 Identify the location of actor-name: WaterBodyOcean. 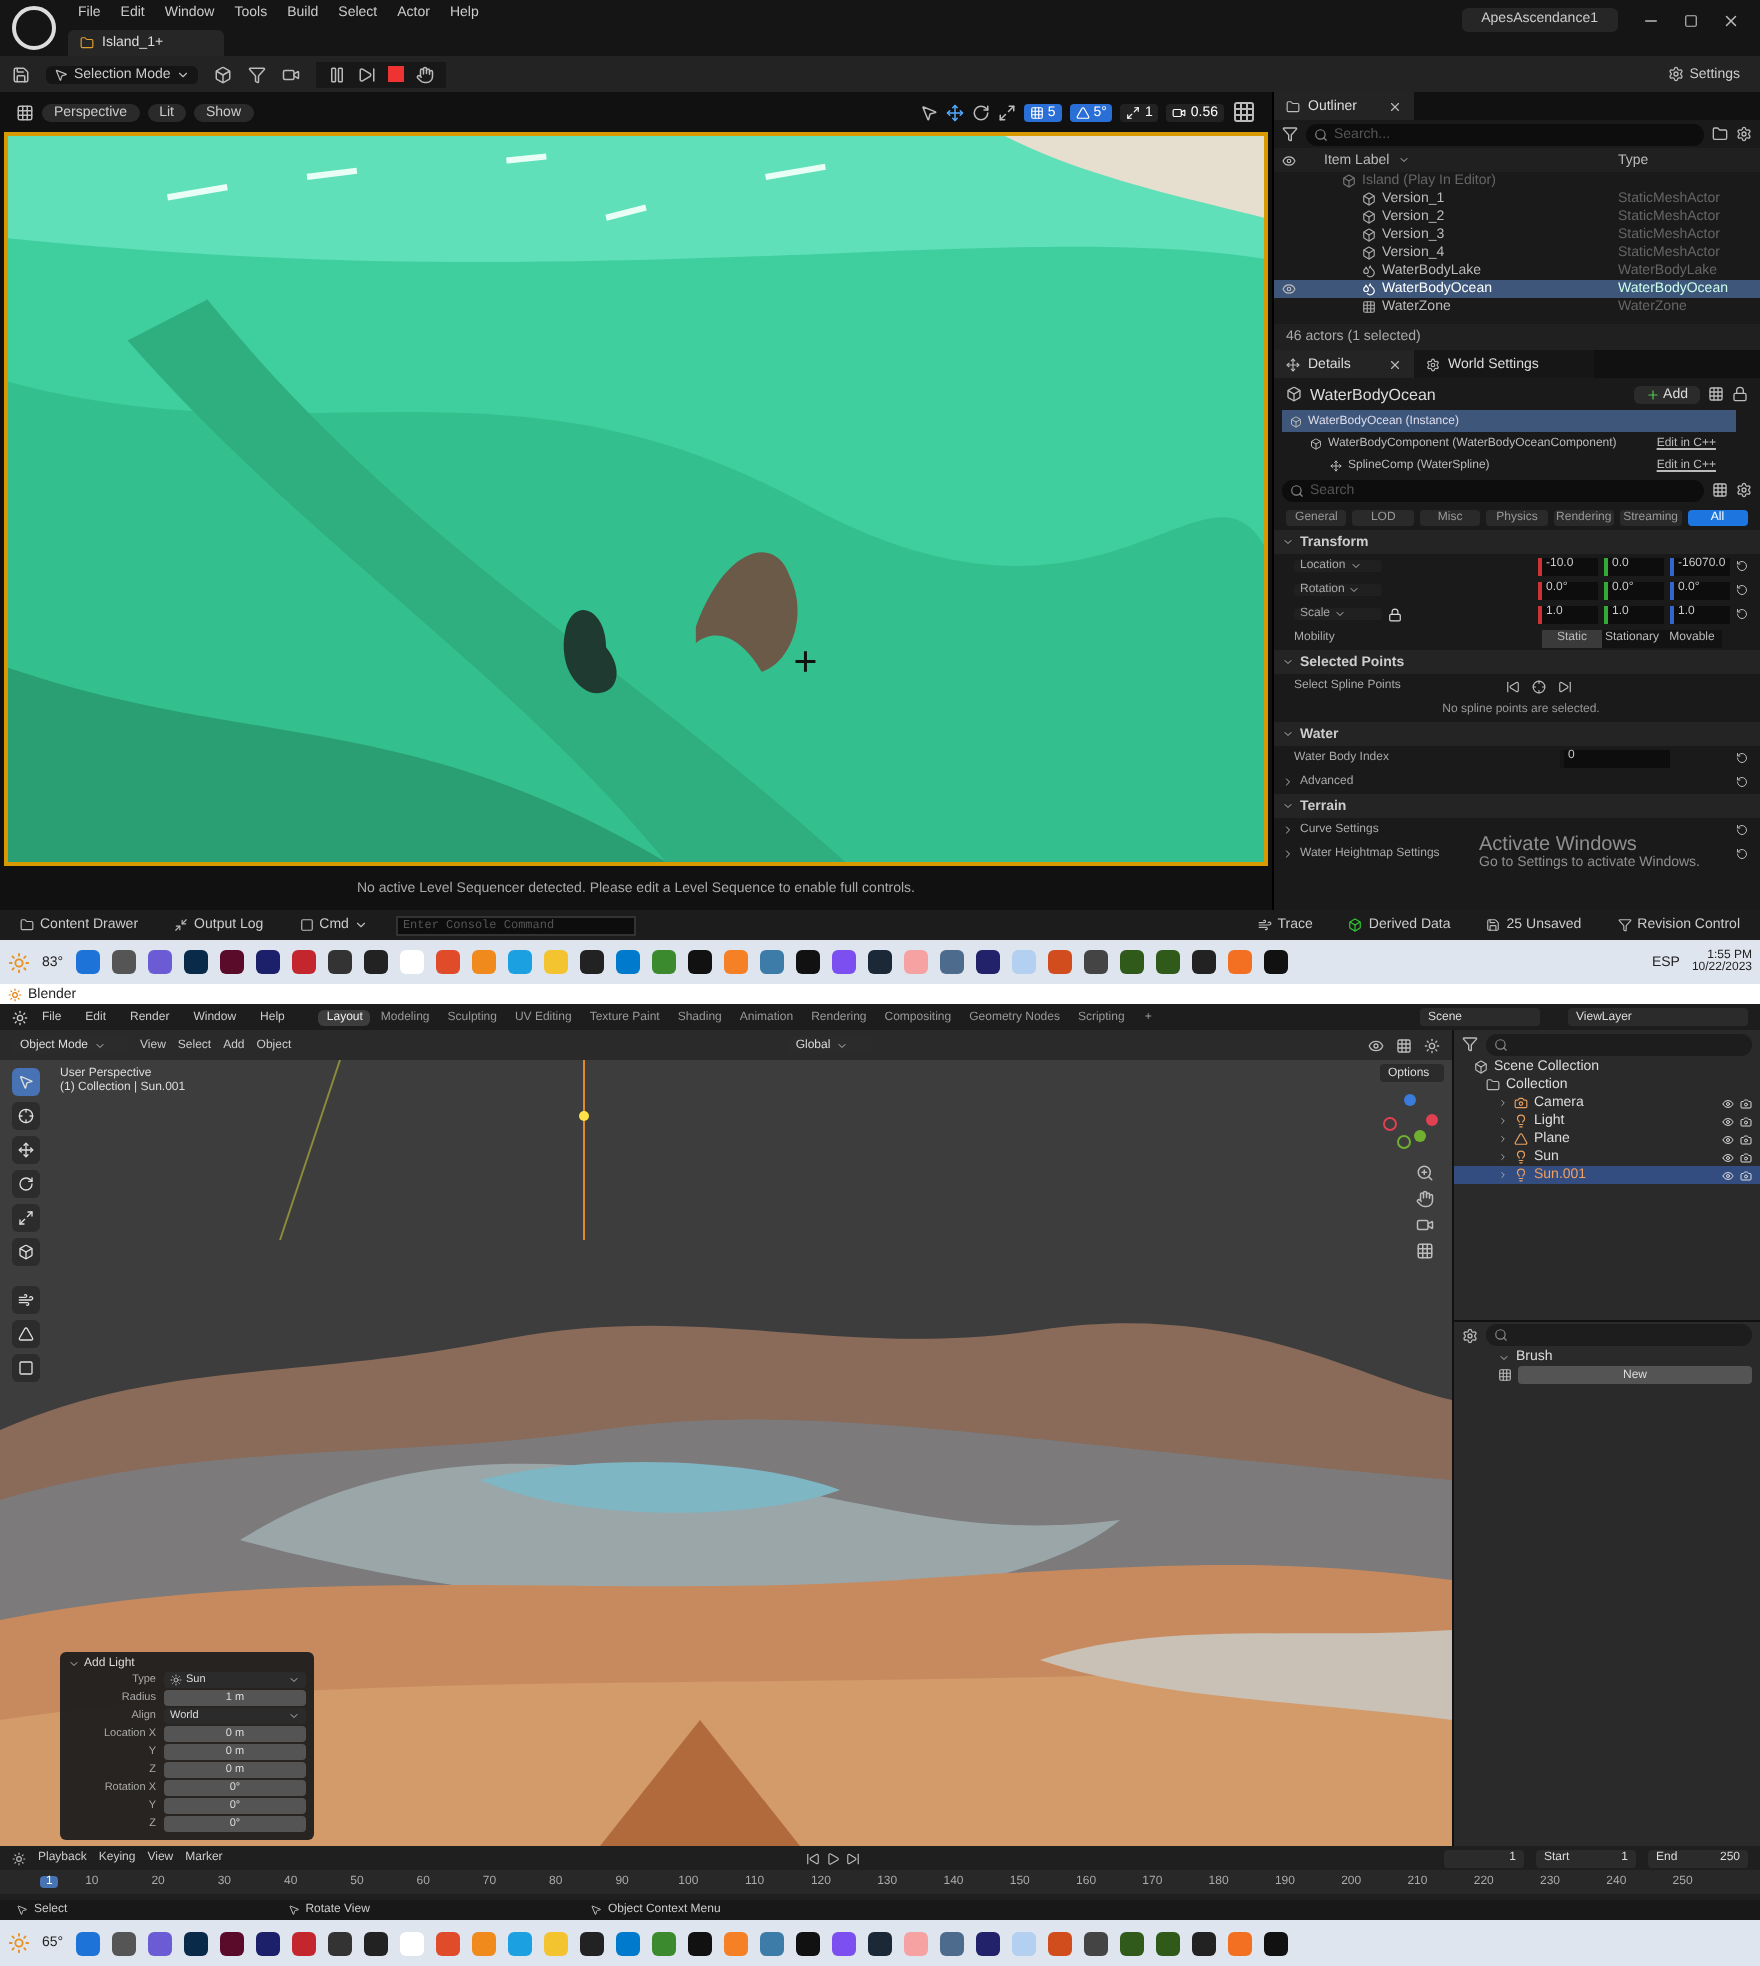
(1373, 394).